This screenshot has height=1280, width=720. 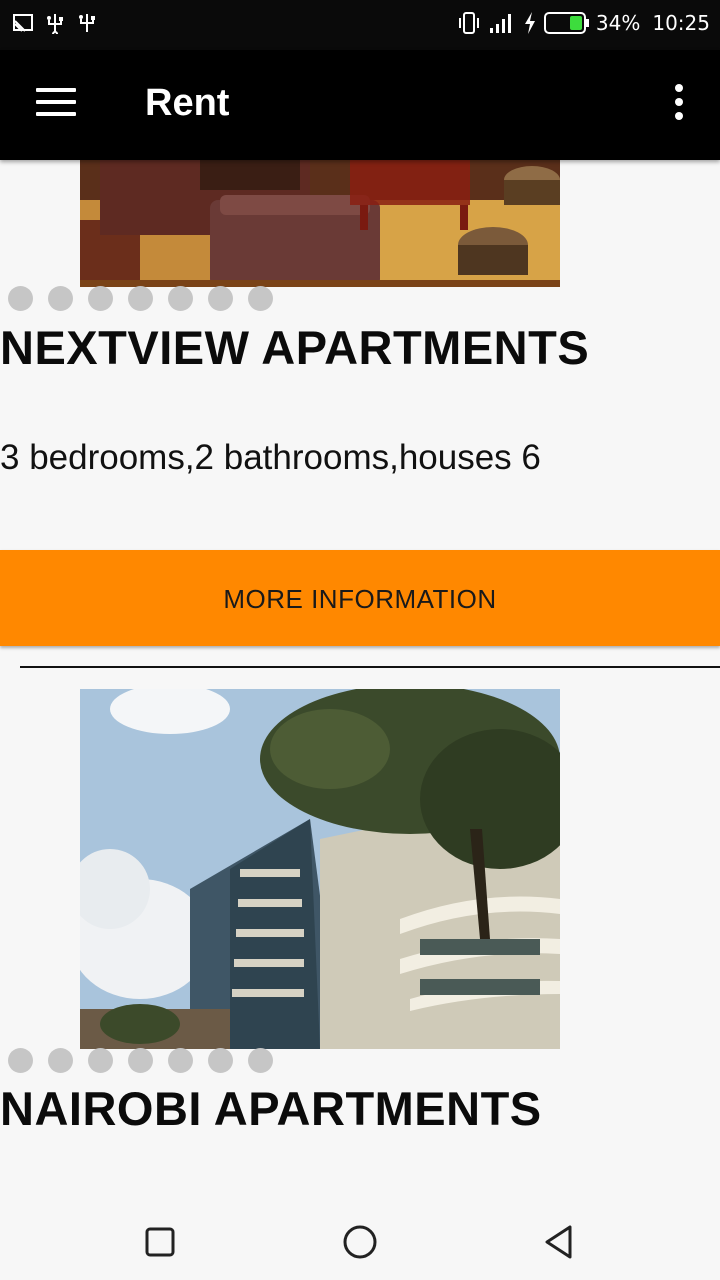 I want to click on usb-debug-icon, so click(x=87, y=23).